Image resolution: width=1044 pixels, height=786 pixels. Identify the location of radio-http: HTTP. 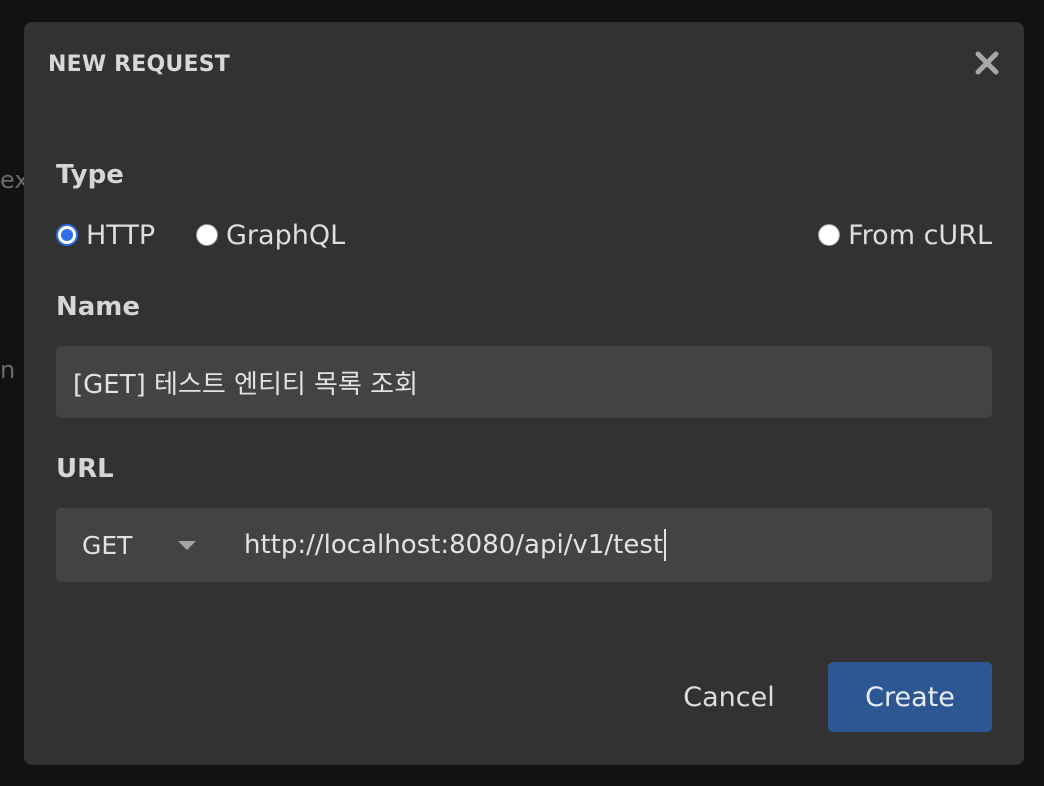
(105, 235).